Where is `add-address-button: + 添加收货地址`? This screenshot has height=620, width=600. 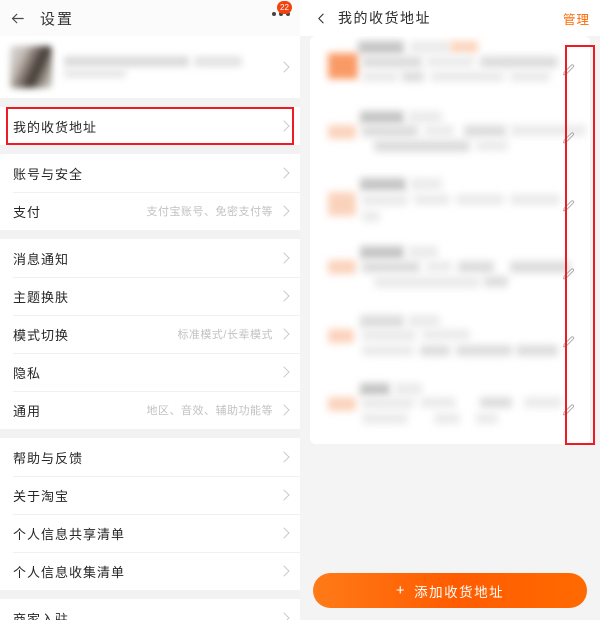 add-address-button: + 添加收货地址 is located at coordinates (450, 590).